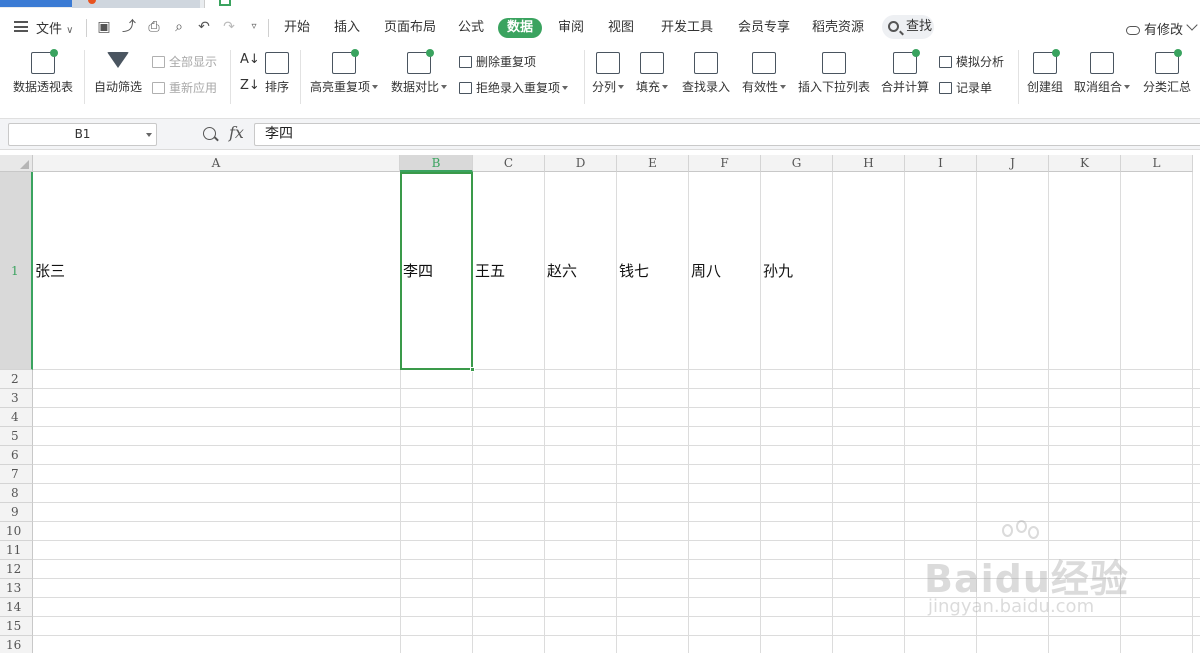 The height and width of the screenshot is (653, 1200). What do you see at coordinates (16, 588) in the screenshot?
I see `row-header-13: 13` at bounding box center [16, 588].